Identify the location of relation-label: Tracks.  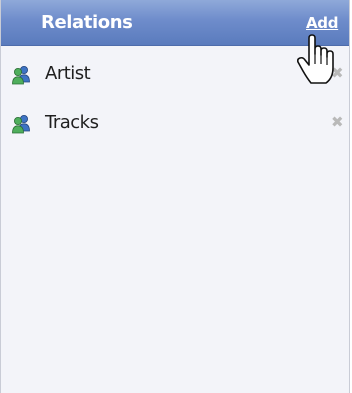
(72, 122).